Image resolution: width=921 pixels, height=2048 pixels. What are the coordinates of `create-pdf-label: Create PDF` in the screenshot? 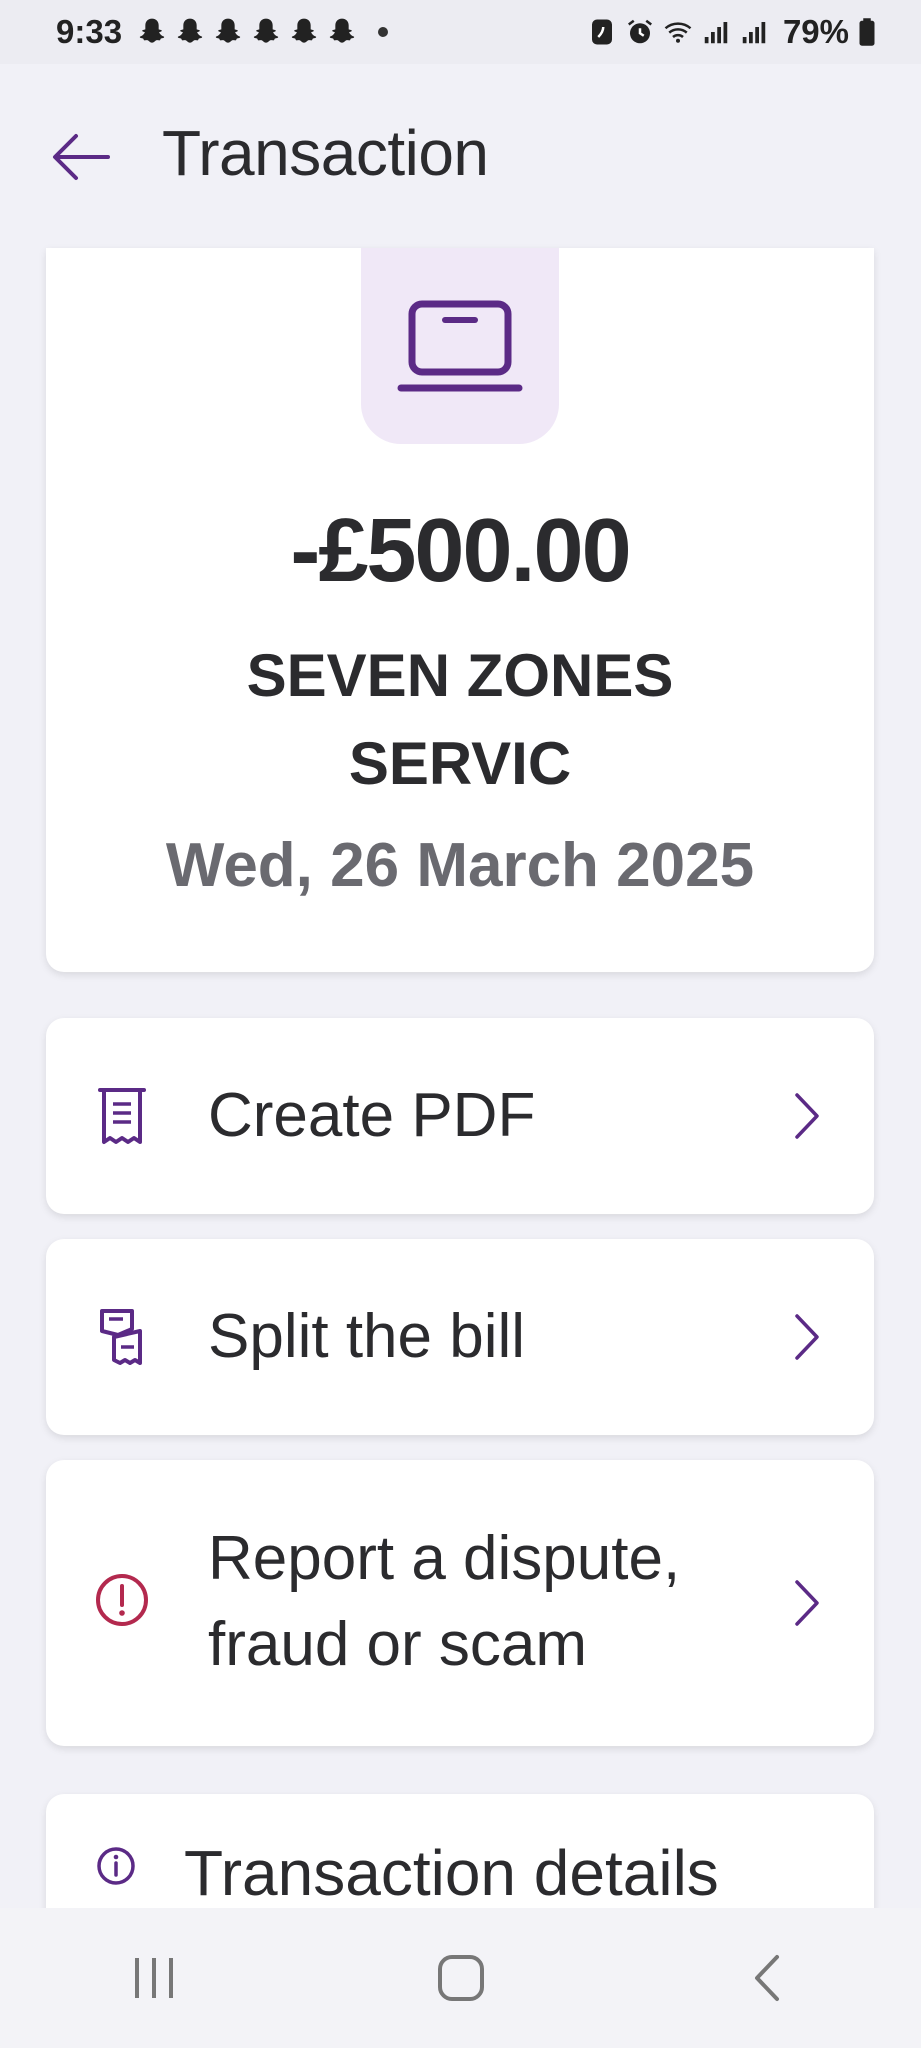 It's located at (372, 1115).